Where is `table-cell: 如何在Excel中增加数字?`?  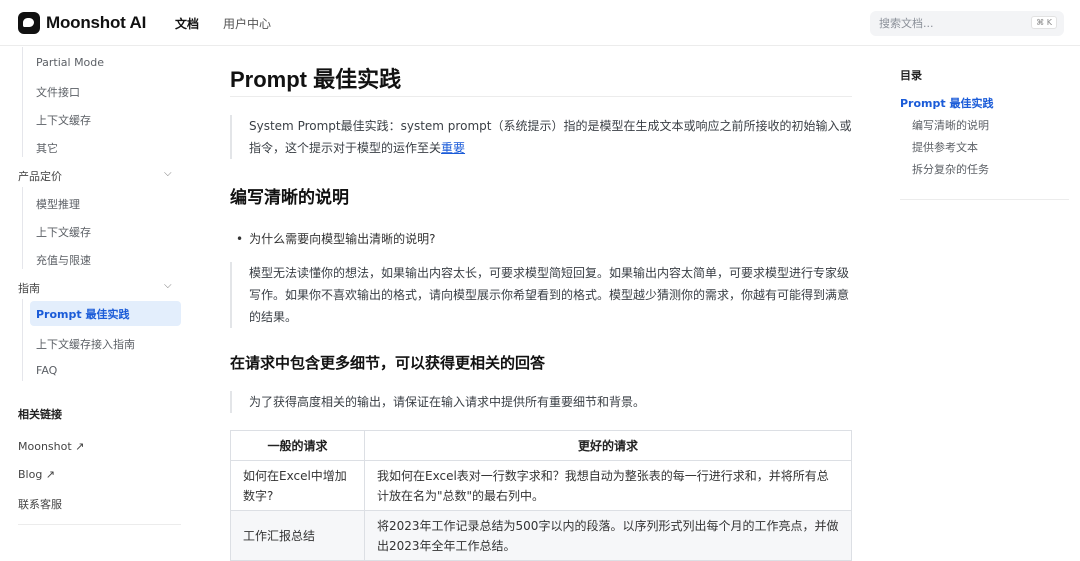
table-cell: 如何在Excel中增加数字? is located at coordinates (297, 485).